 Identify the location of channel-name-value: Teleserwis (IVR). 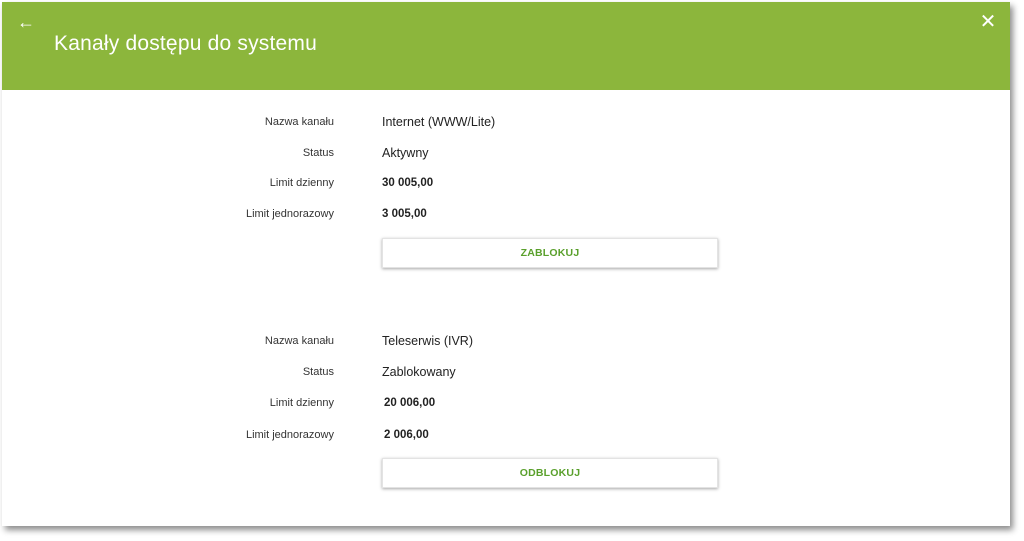
(427, 341).